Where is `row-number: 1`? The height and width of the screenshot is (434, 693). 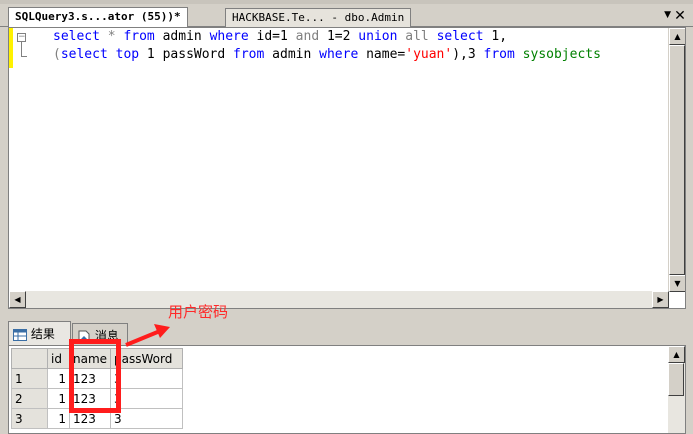 row-number: 1 is located at coordinates (29, 378).